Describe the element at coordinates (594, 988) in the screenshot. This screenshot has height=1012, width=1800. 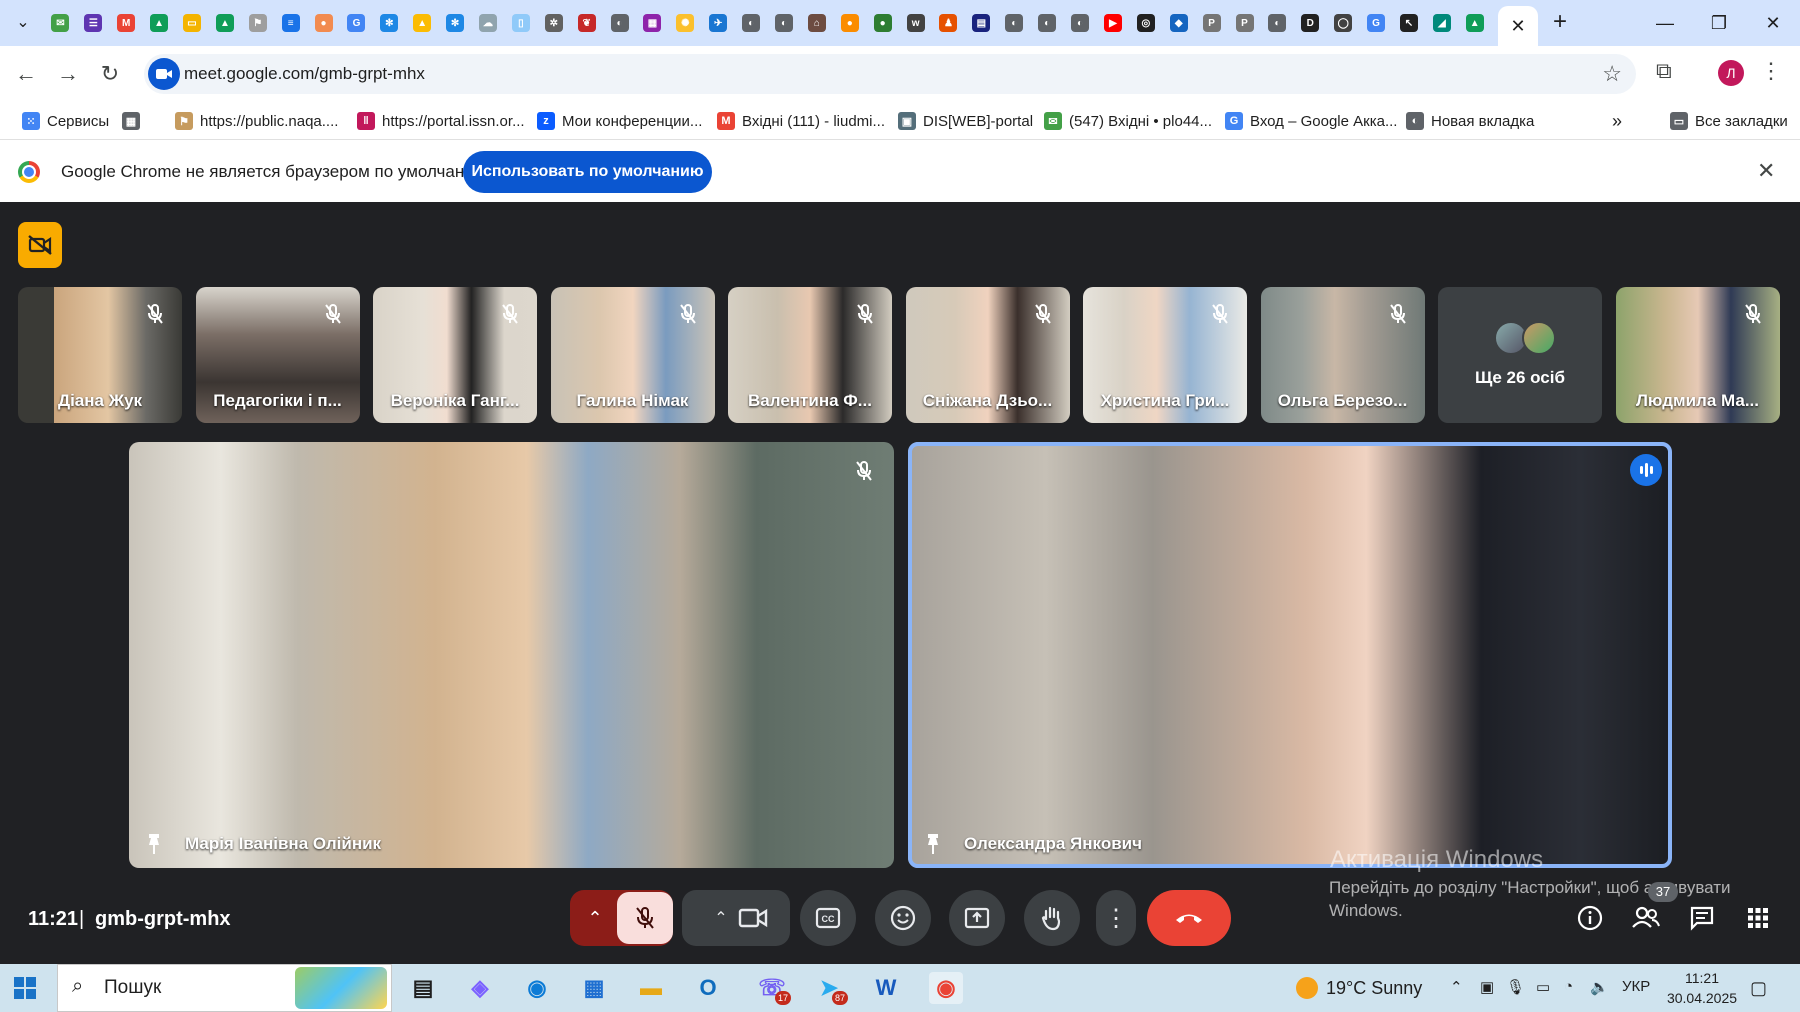
I see `taskbar-app: ▦` at that location.